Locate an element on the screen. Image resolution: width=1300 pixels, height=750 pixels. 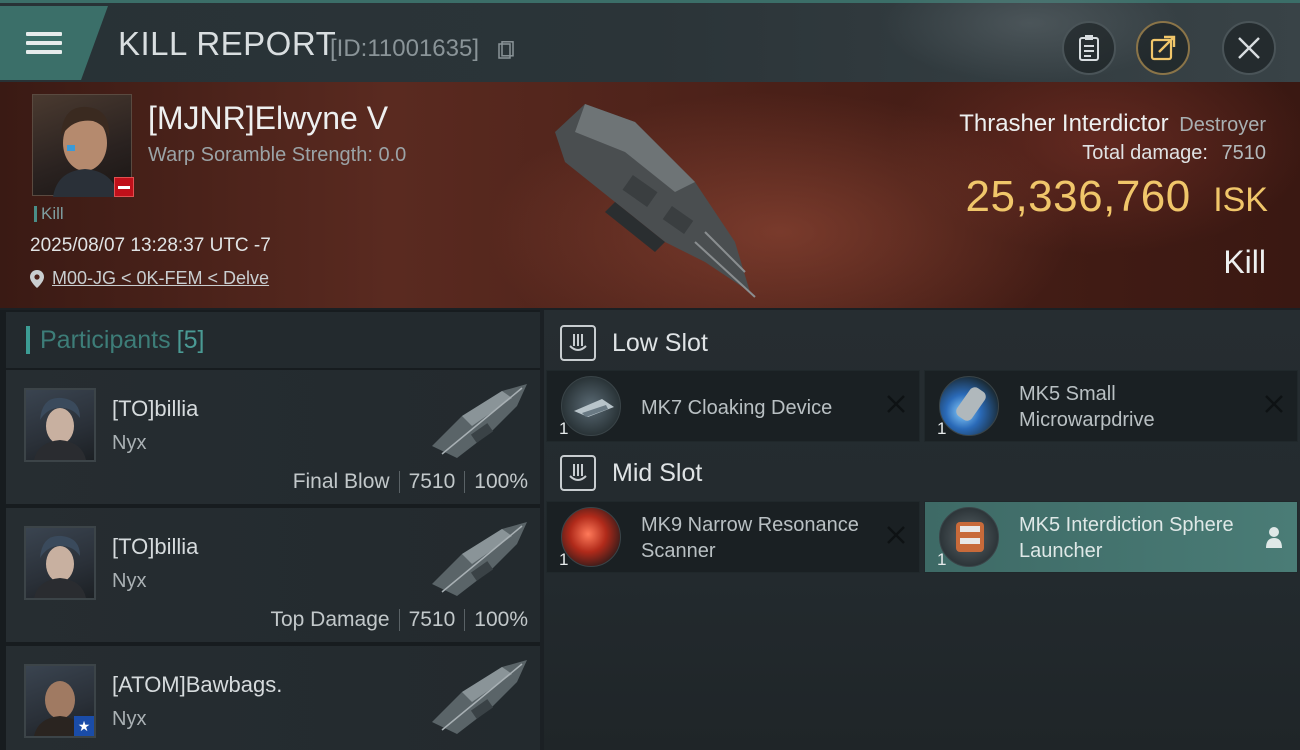
mid-slot-header: Mid Slot is located at coordinates (631, 473).